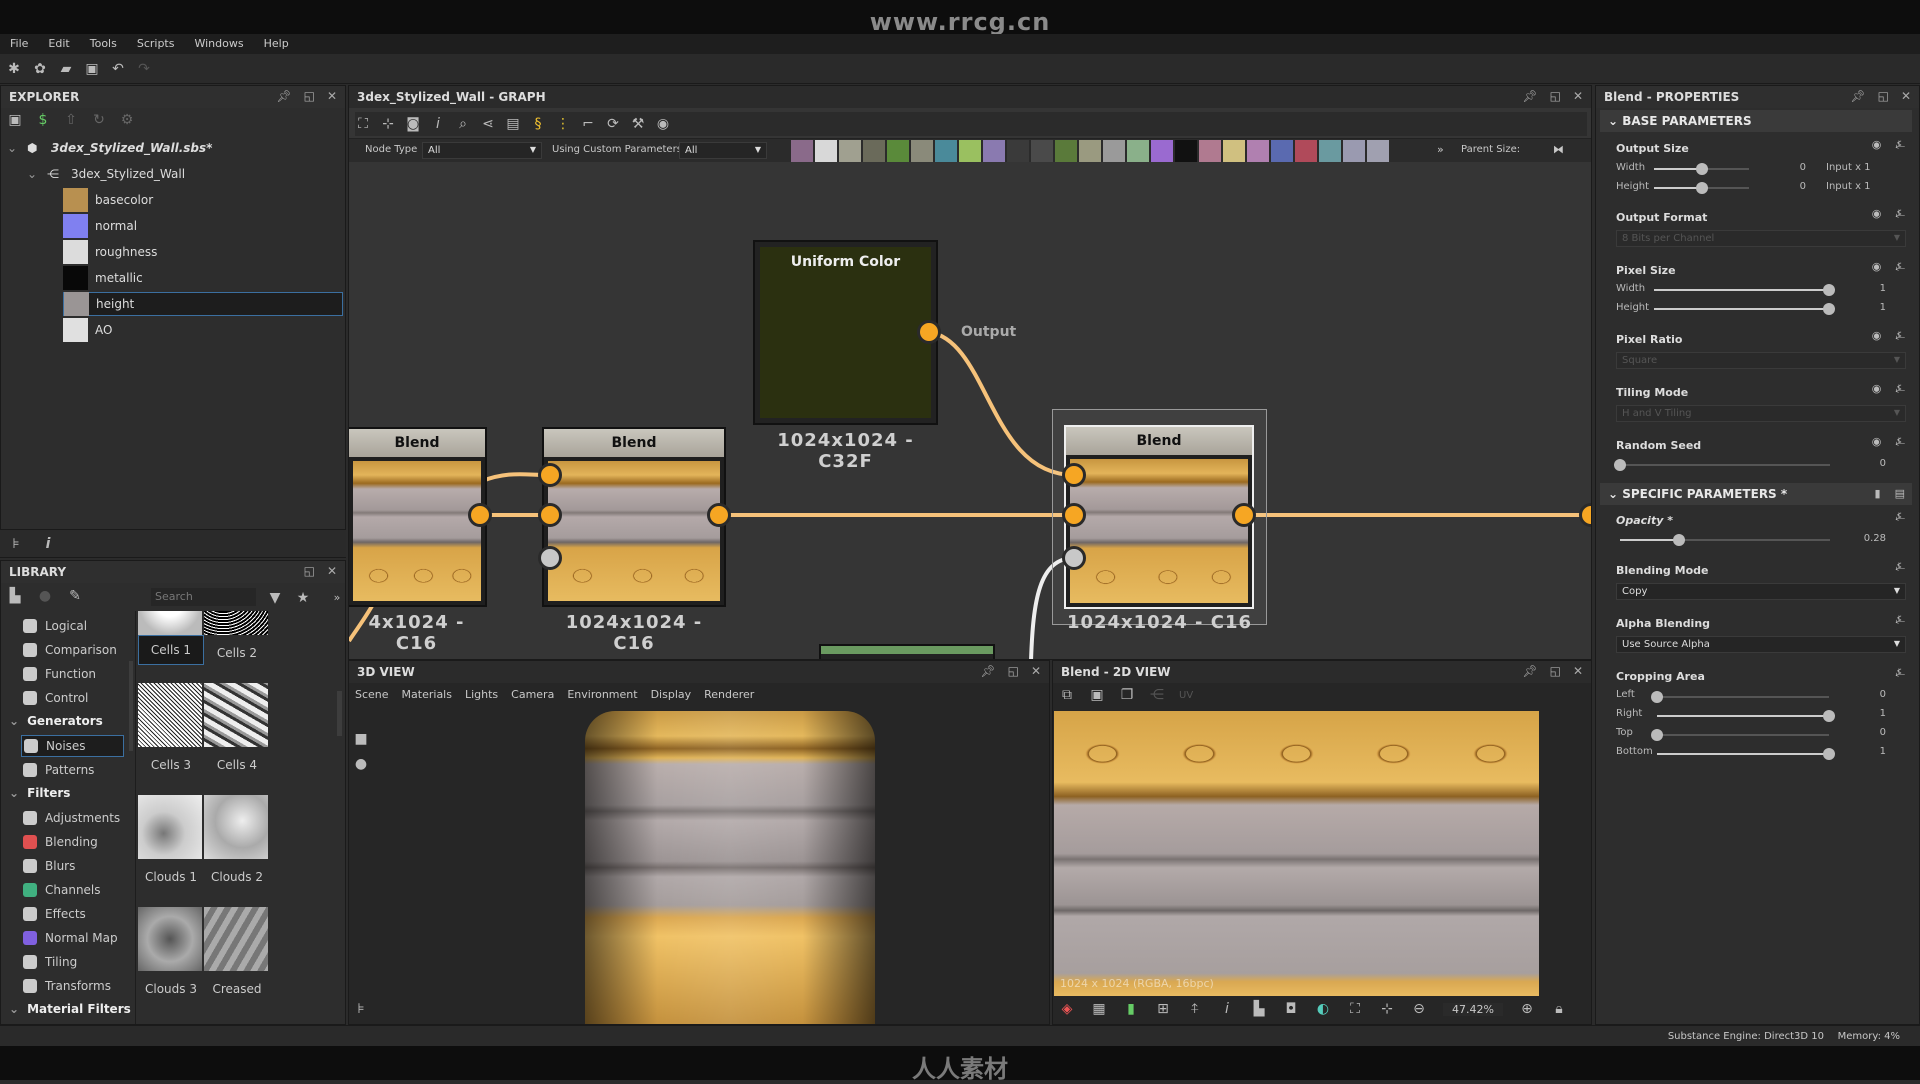 The height and width of the screenshot is (1084, 1920). Describe the element at coordinates (1740, 735) in the screenshot. I see `crop-top-slider` at that location.